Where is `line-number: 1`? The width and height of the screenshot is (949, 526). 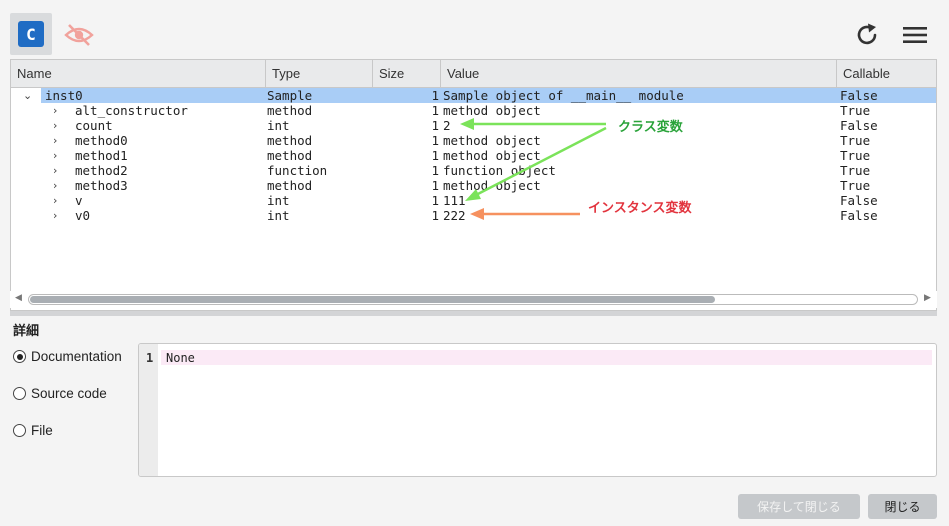
line-number: 1 is located at coordinates (150, 358).